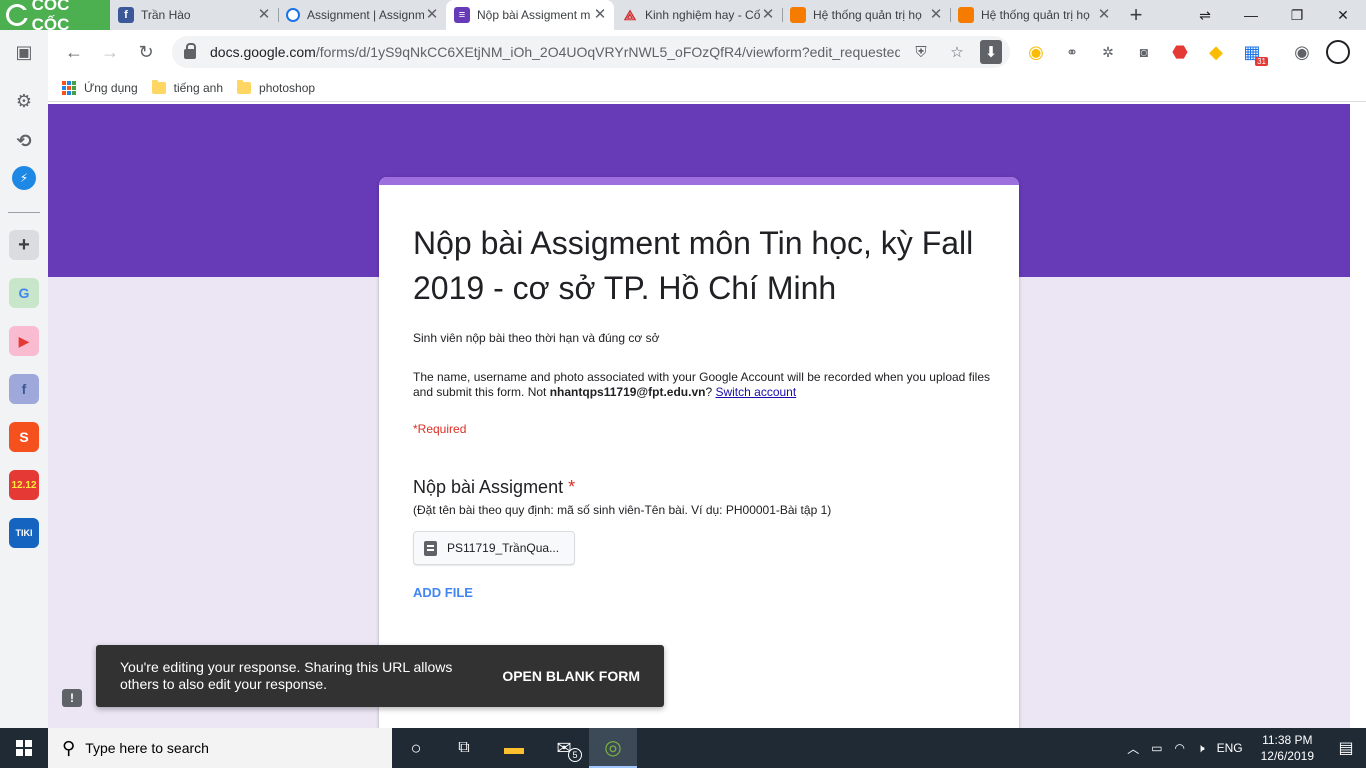 This screenshot has height=768, width=1366. Describe the element at coordinates (69, 87) in the screenshot. I see `apps-grid-icon` at that location.